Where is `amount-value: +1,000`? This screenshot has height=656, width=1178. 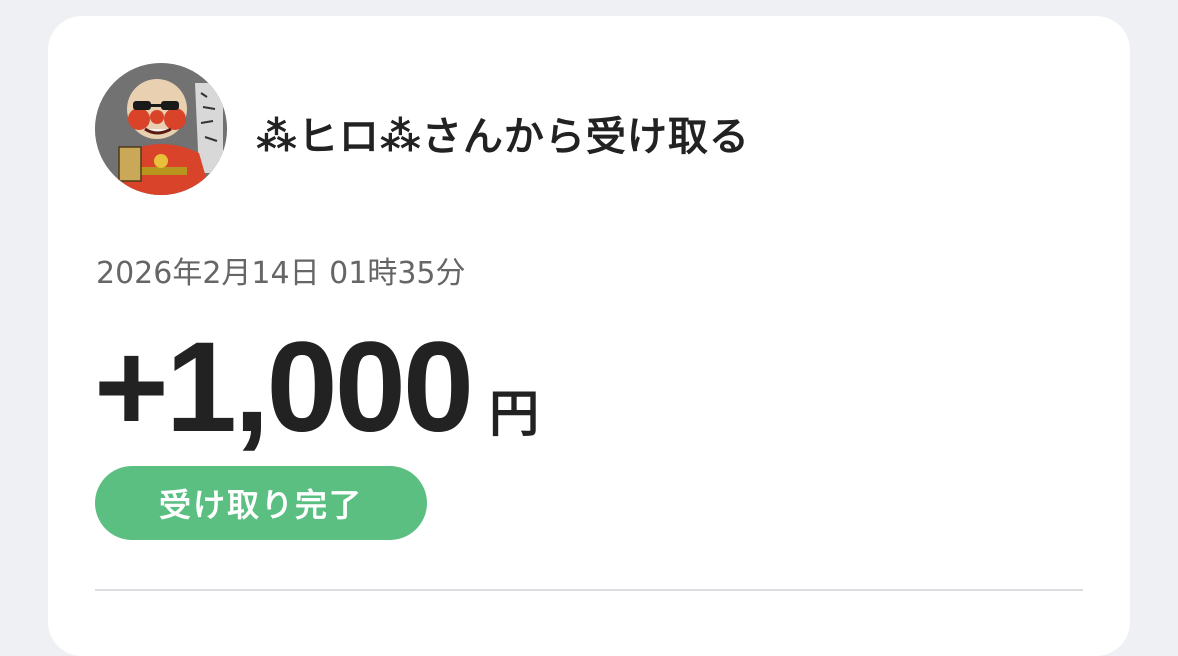
amount-value: +1,000 is located at coordinates (284, 387).